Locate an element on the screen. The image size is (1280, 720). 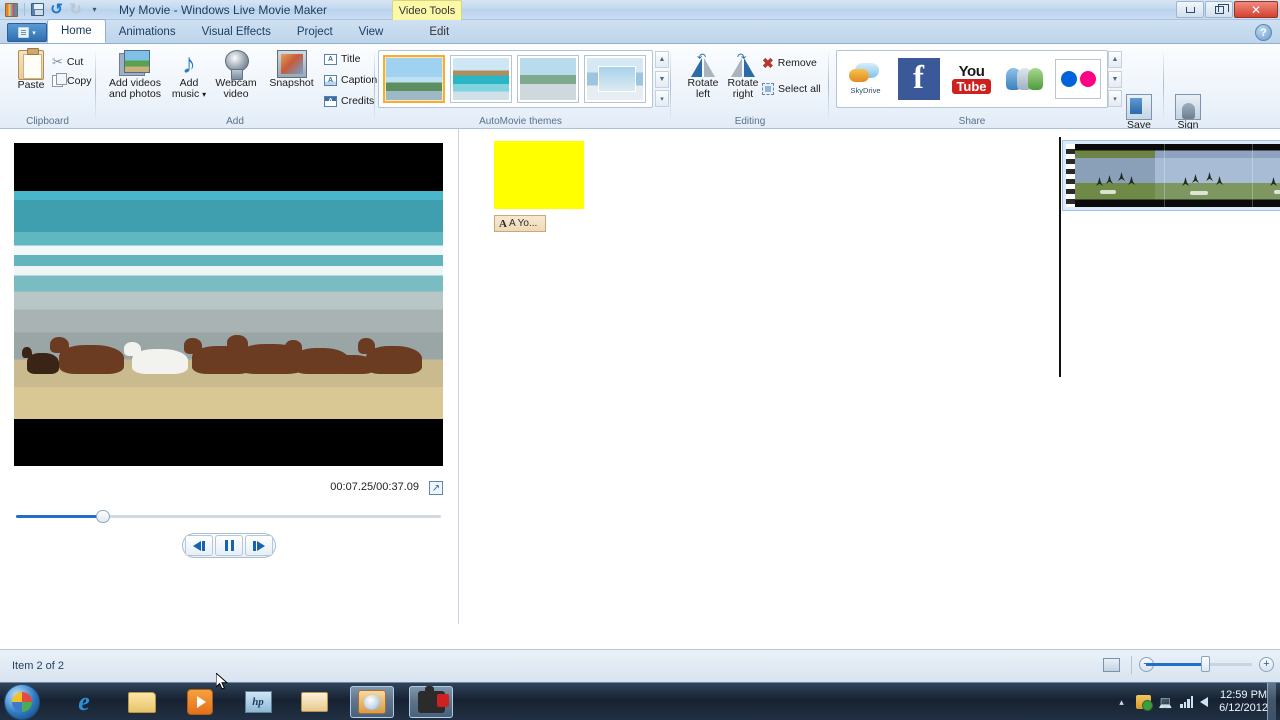
share-scroll-up-icon: ▲ is located at coordinates (1115, 59).